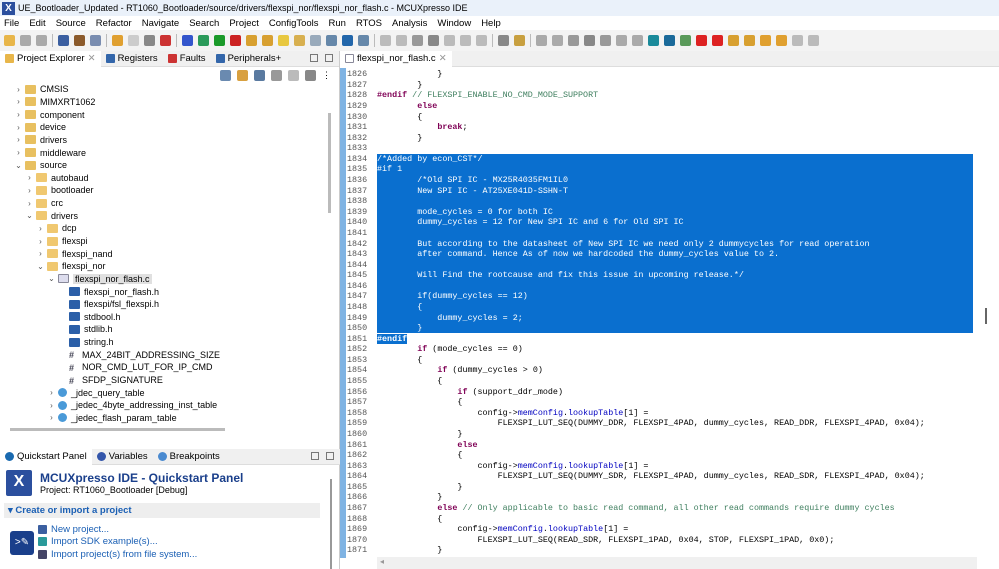  I want to click on open-folder-icon, so click(251, 40).